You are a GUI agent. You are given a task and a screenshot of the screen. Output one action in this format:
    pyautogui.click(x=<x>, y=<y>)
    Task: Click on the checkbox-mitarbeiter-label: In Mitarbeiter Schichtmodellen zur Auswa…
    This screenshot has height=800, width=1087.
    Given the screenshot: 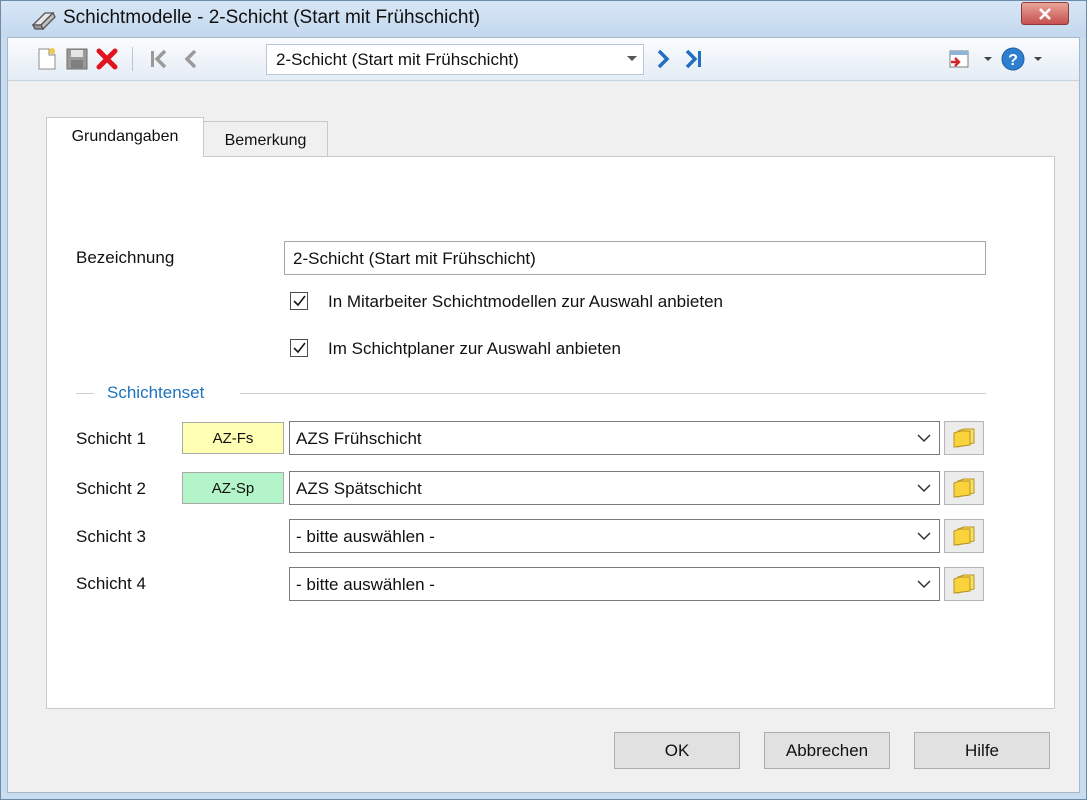 What is the action you would take?
    pyautogui.click(x=525, y=302)
    